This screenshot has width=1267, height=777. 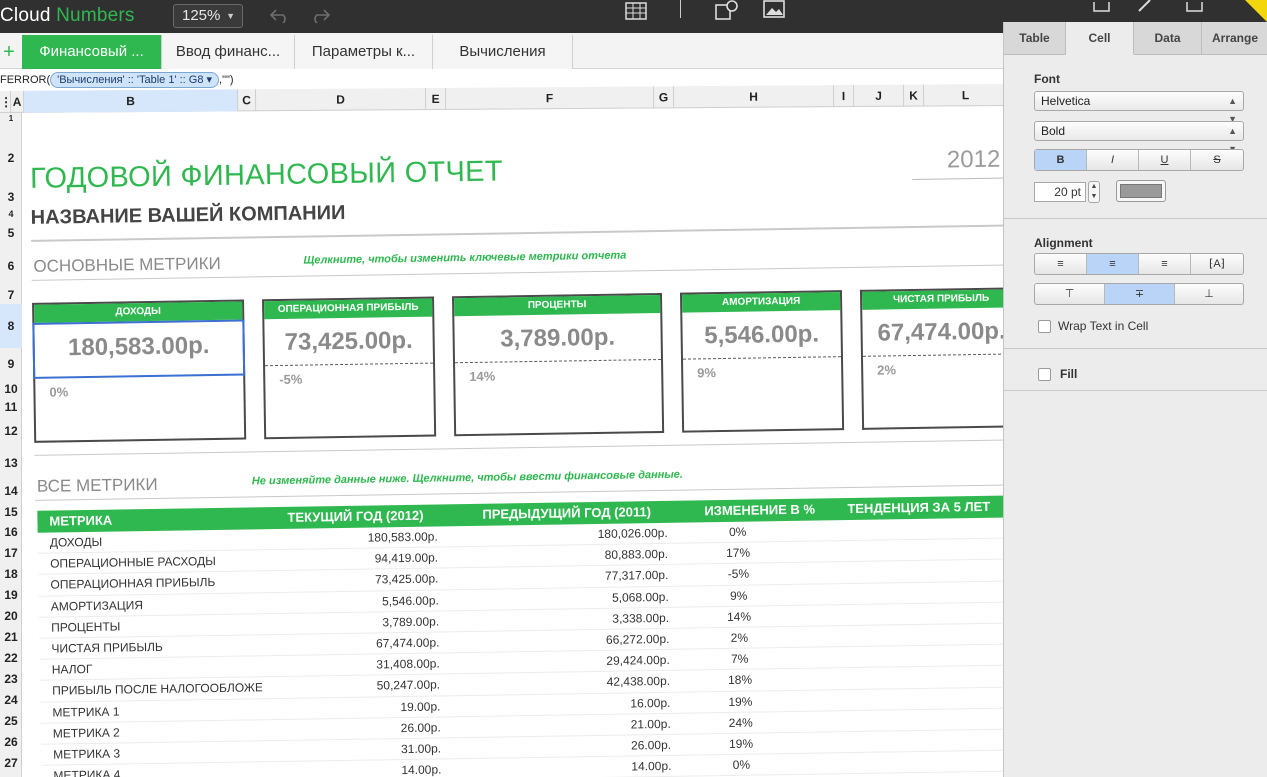 What do you see at coordinates (1139, 107) in the screenshot?
I see `font-family-select: Helvetica ▲ ▼` at bounding box center [1139, 107].